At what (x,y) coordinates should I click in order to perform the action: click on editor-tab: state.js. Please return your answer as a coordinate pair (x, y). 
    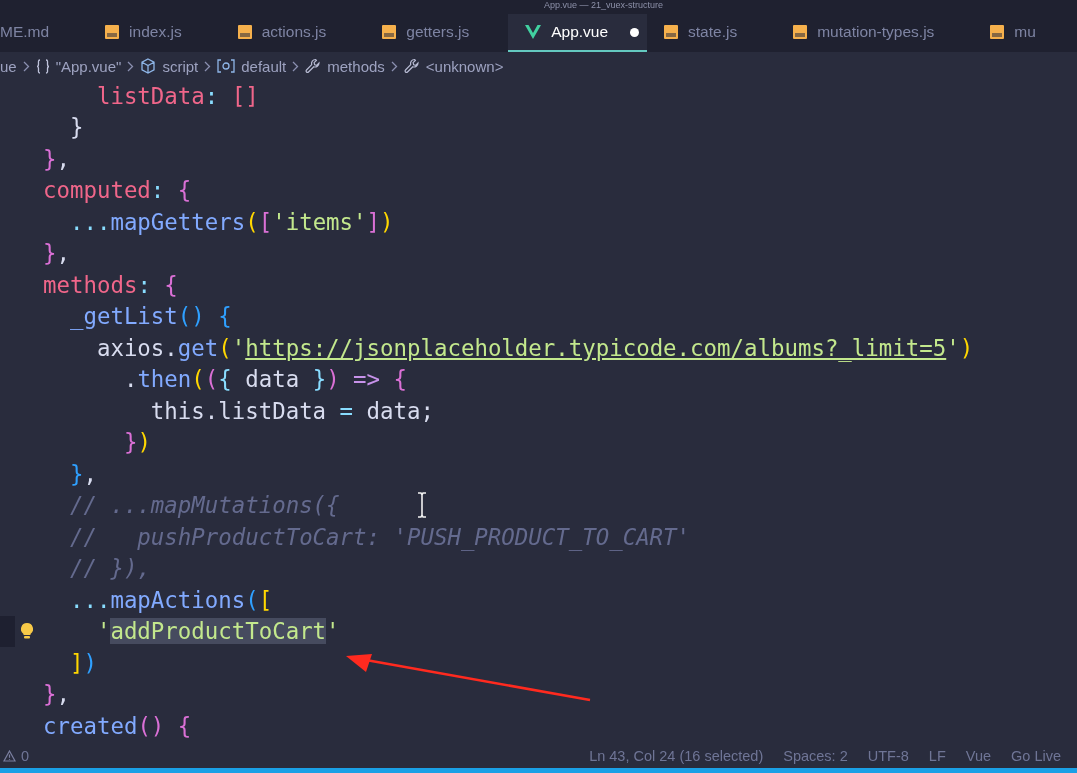
    Looking at the image, I should click on (712, 33).